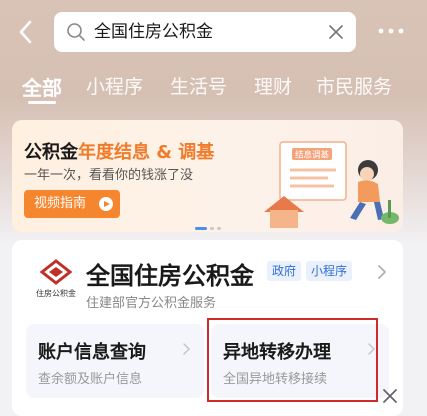  Describe the element at coordinates (51, 152) in the screenshot. I see `banner-title-part1: 公积金` at that location.